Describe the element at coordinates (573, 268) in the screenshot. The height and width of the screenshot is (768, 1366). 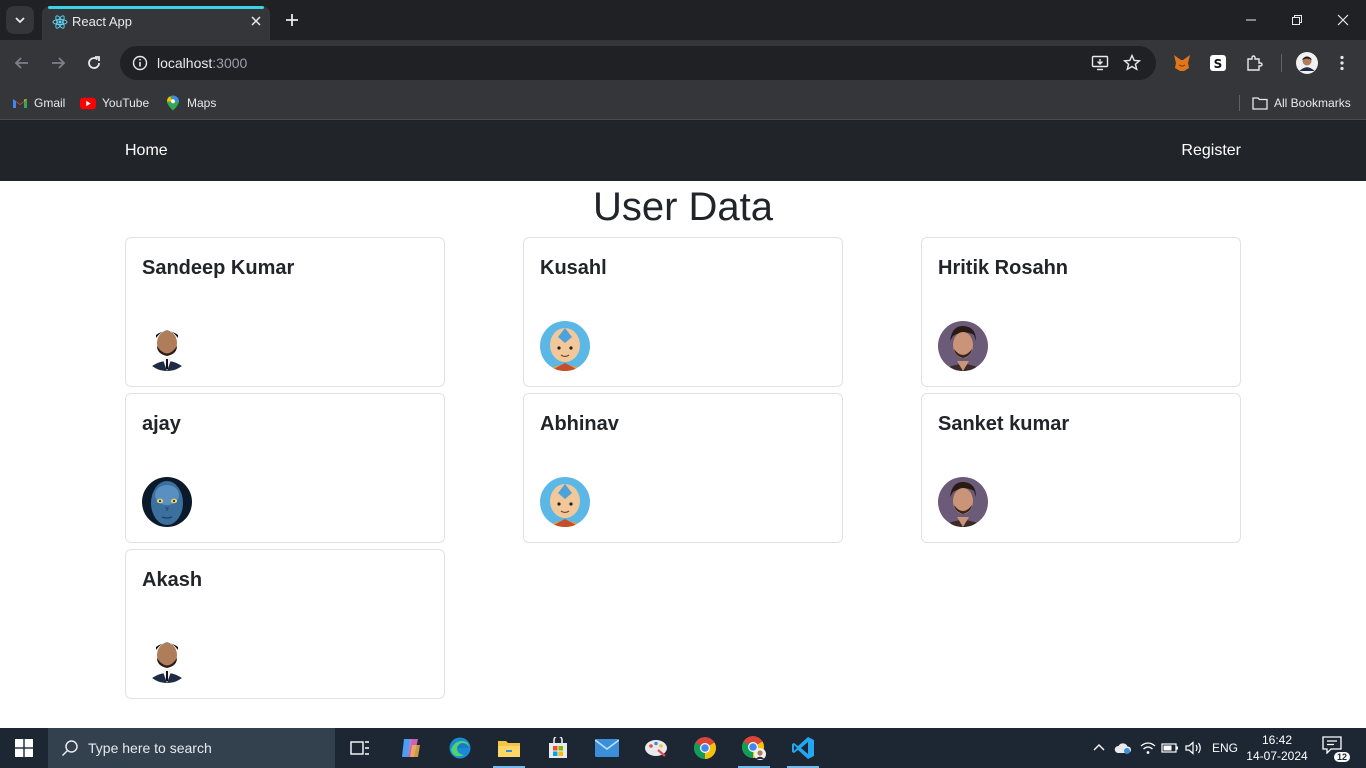
I see `user-name: Kusahl` at that location.